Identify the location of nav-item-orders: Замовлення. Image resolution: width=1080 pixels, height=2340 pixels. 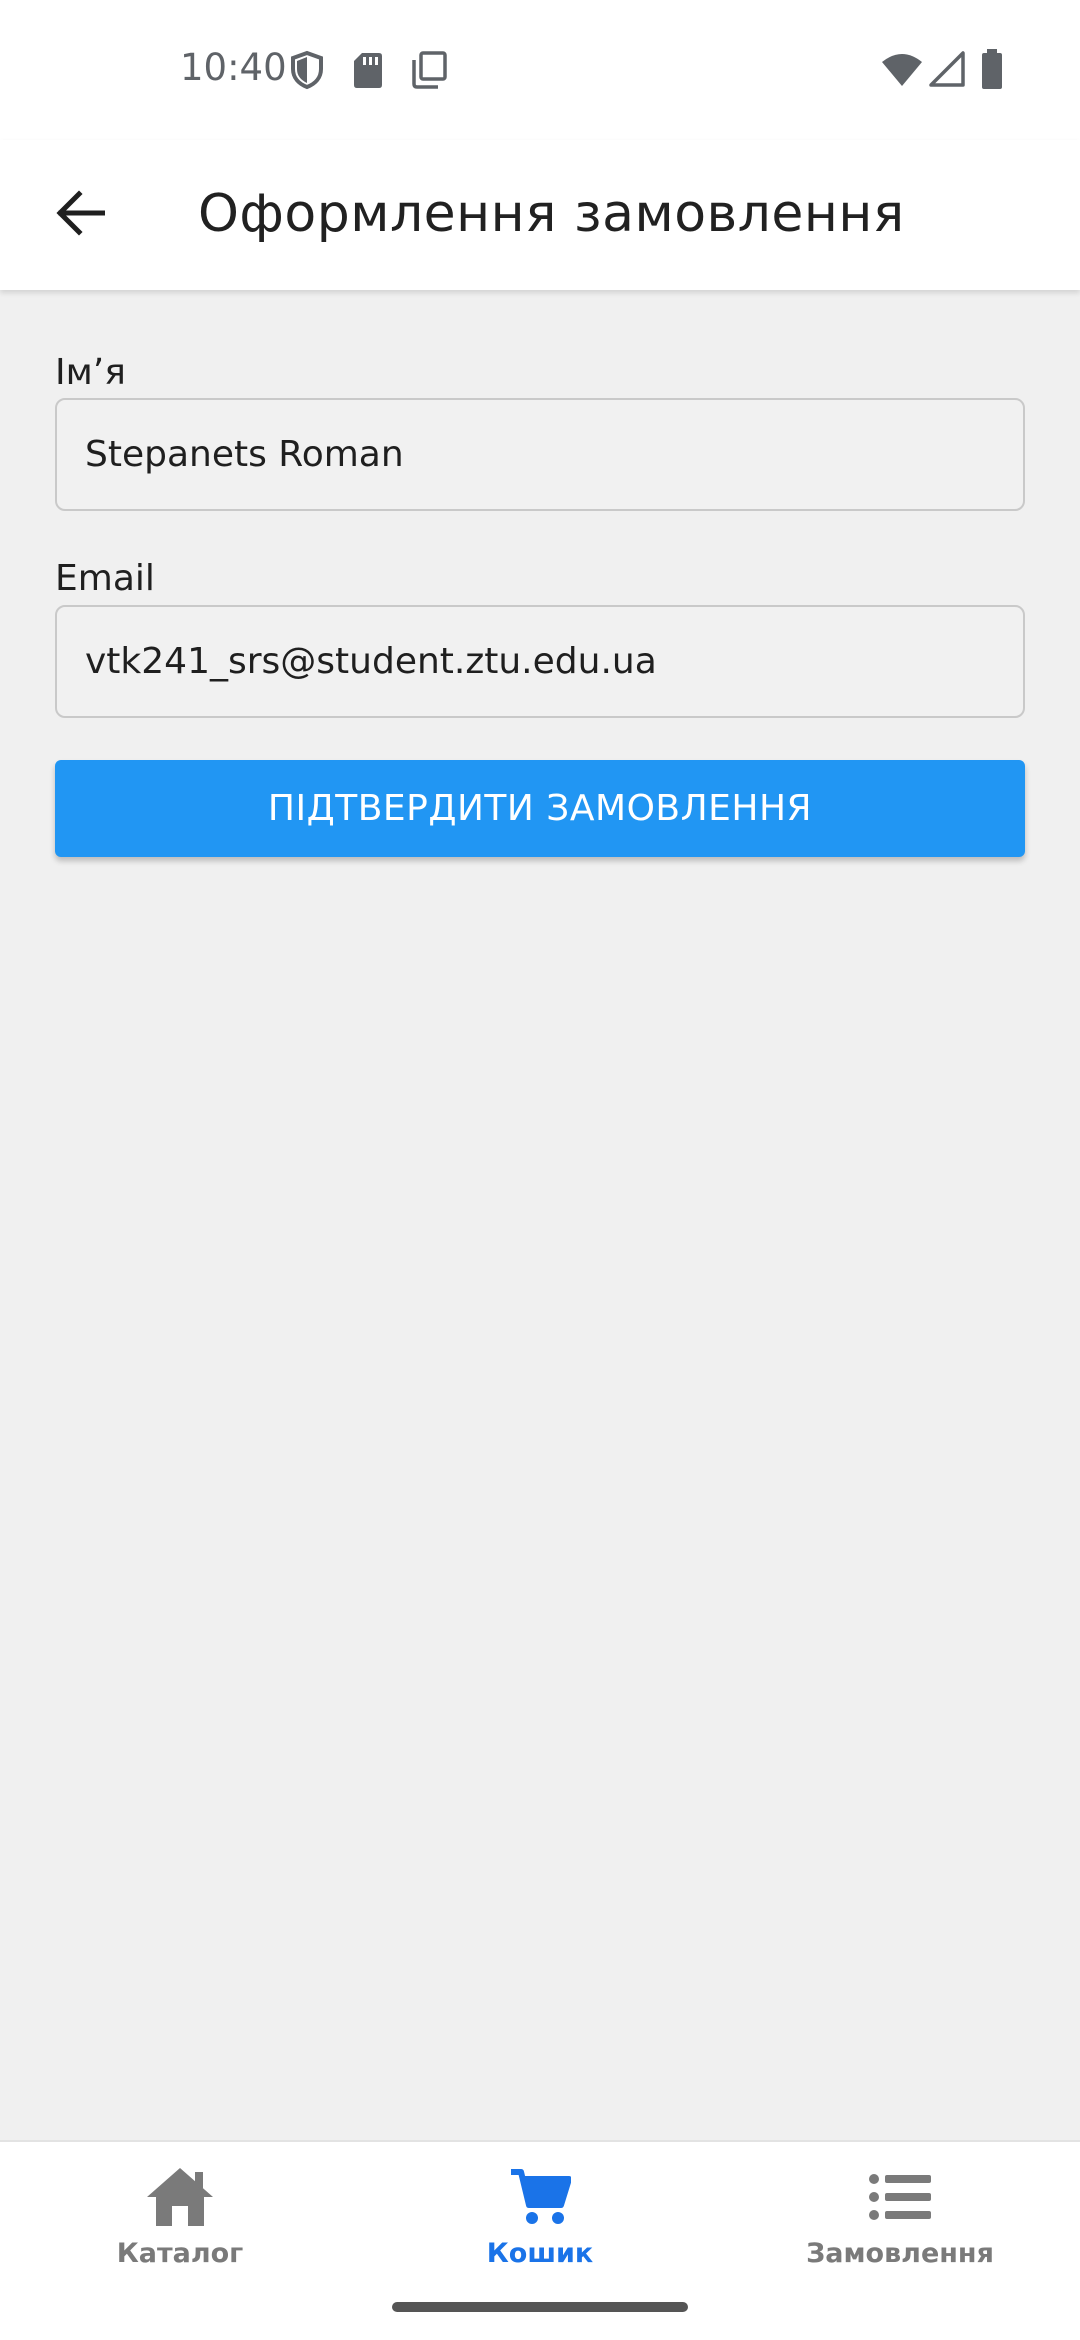
(900, 2217).